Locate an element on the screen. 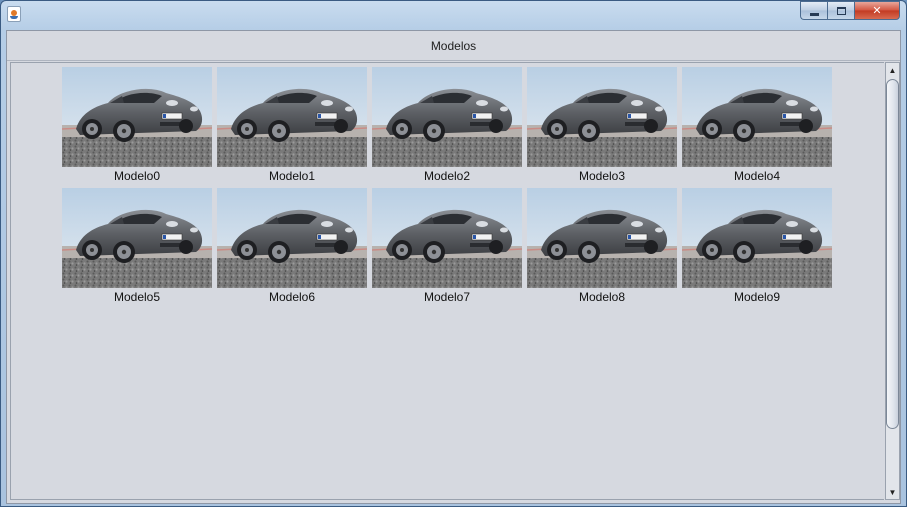 The image size is (907, 507). model-card: Modelo9 is located at coordinates (757, 248).